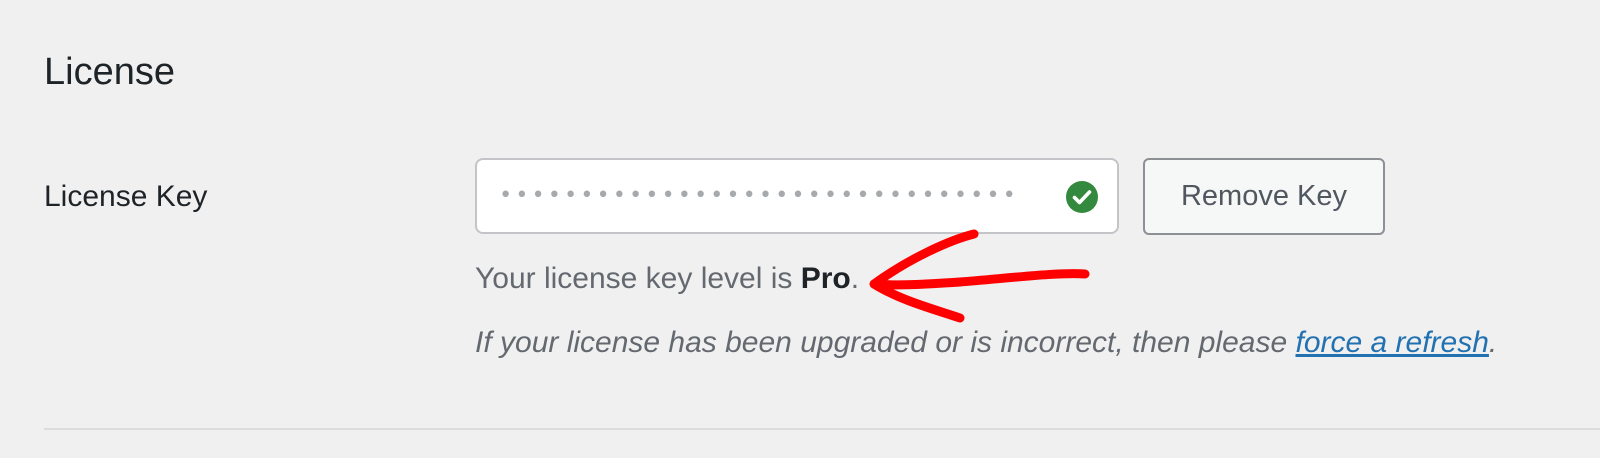 Image resolution: width=1600 pixels, height=458 pixels. Describe the element at coordinates (1392, 342) in the screenshot. I see `force-refresh-link: force a refresh` at that location.